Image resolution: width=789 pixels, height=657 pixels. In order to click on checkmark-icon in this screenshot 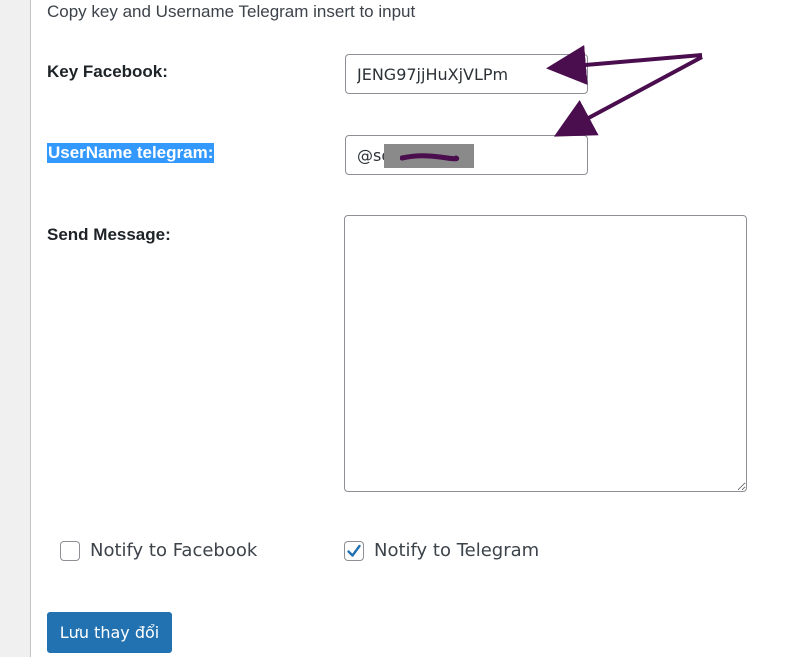, I will do `click(354, 550)`.